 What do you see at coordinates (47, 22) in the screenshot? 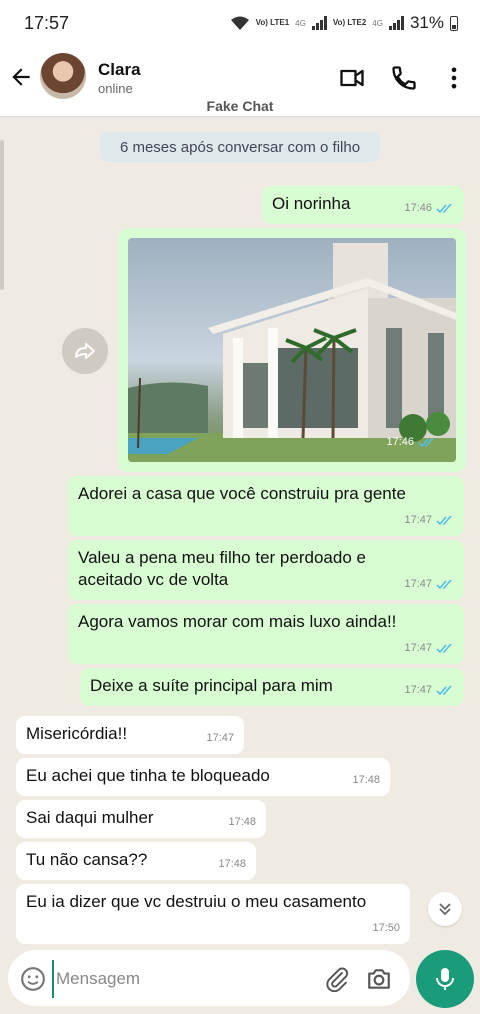
I see `status-time: 17:57` at bounding box center [47, 22].